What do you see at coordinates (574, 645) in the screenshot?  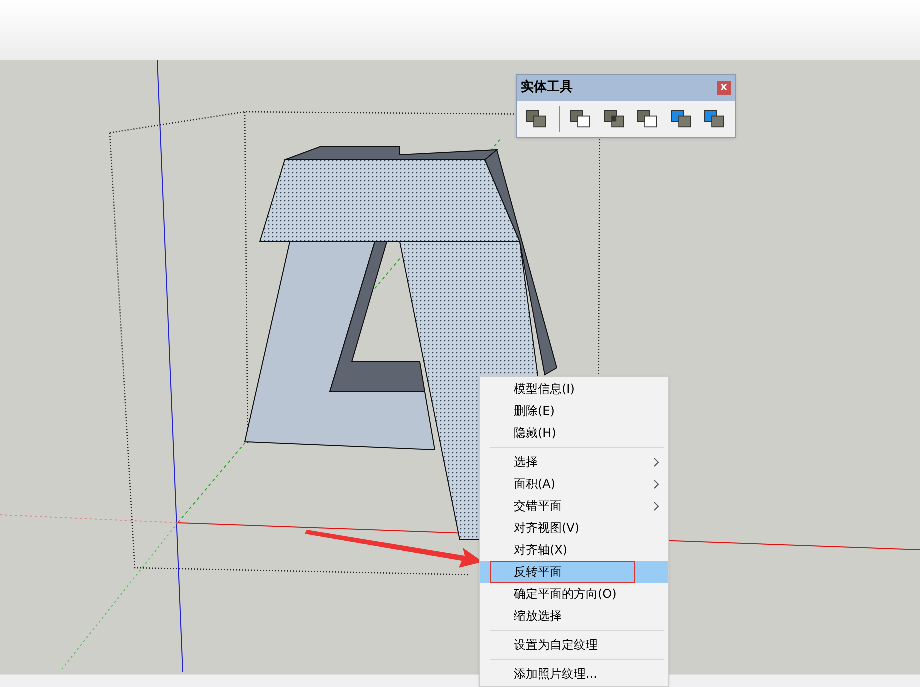 I see `menu-item: 设置为自定纹理` at bounding box center [574, 645].